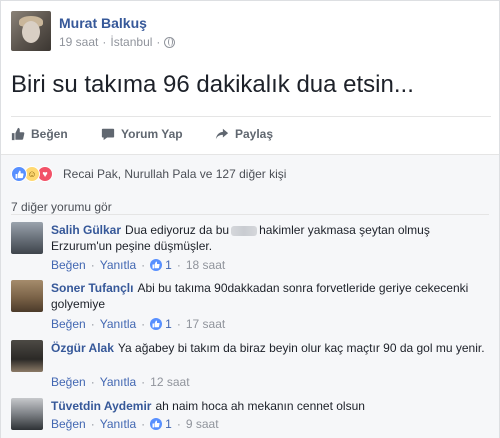 Image resolution: width=500 pixels, height=438 pixels. Describe the element at coordinates (250, 214) in the screenshot. I see `comments-divider` at that location.